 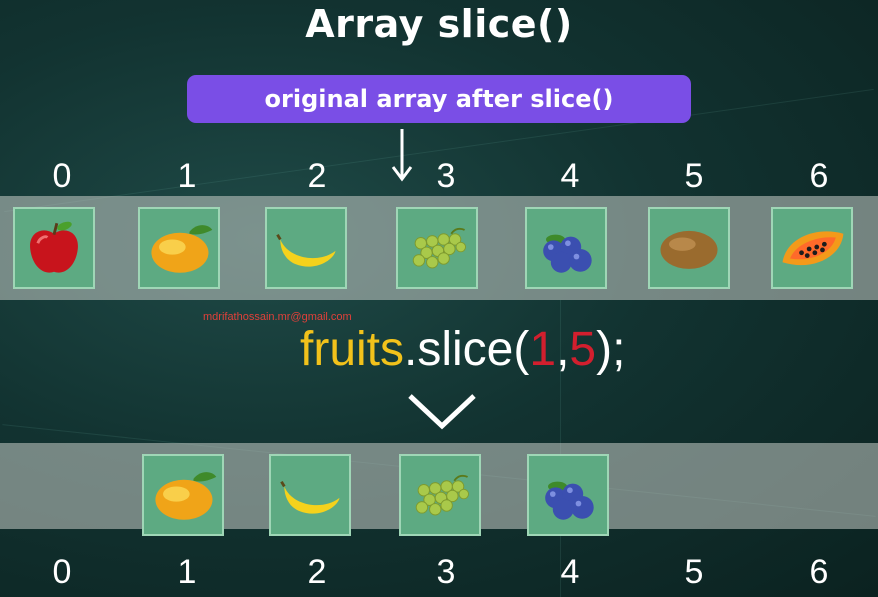 I want to click on papaya-icon, so click(x=813, y=248).